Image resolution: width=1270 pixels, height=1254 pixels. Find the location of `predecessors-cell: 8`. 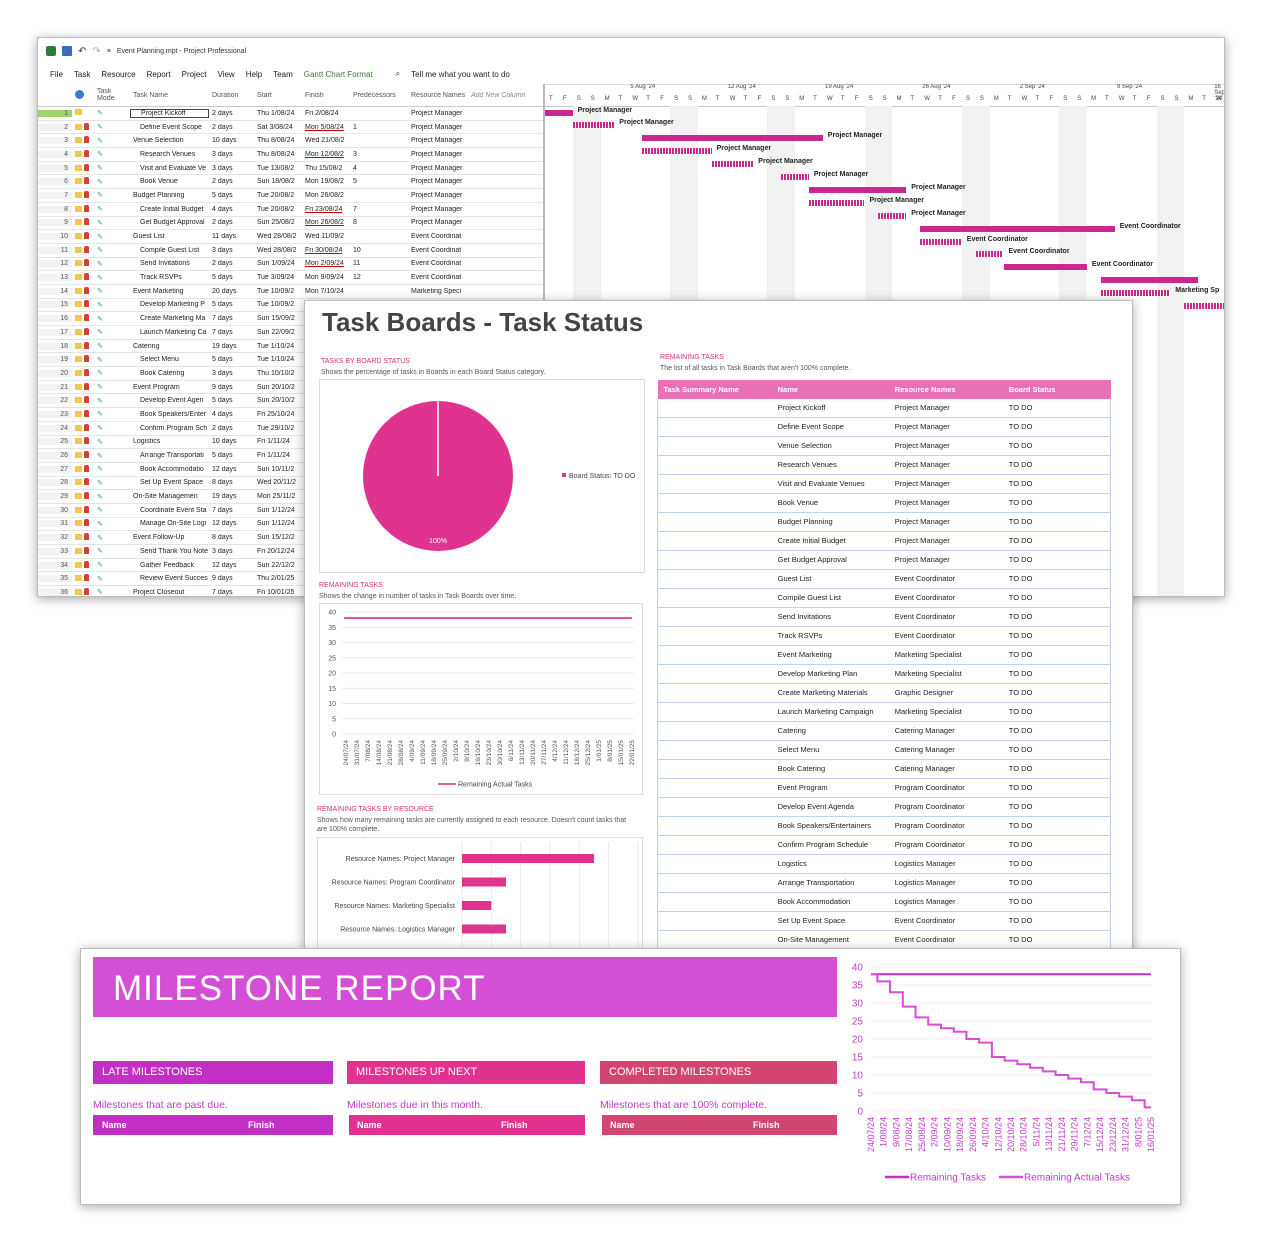

predecessors-cell: 8 is located at coordinates (379, 222).